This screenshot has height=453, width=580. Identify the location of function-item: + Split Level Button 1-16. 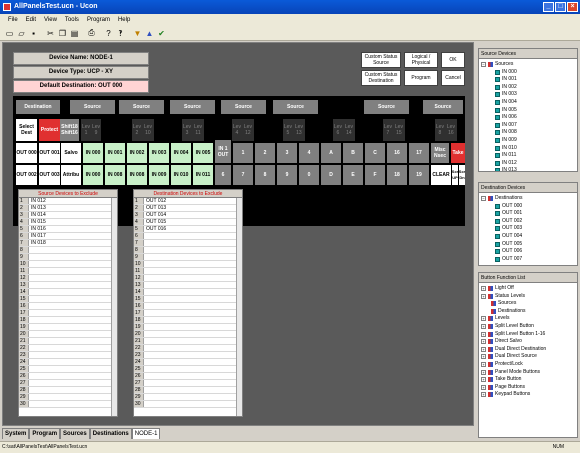
(513, 334).